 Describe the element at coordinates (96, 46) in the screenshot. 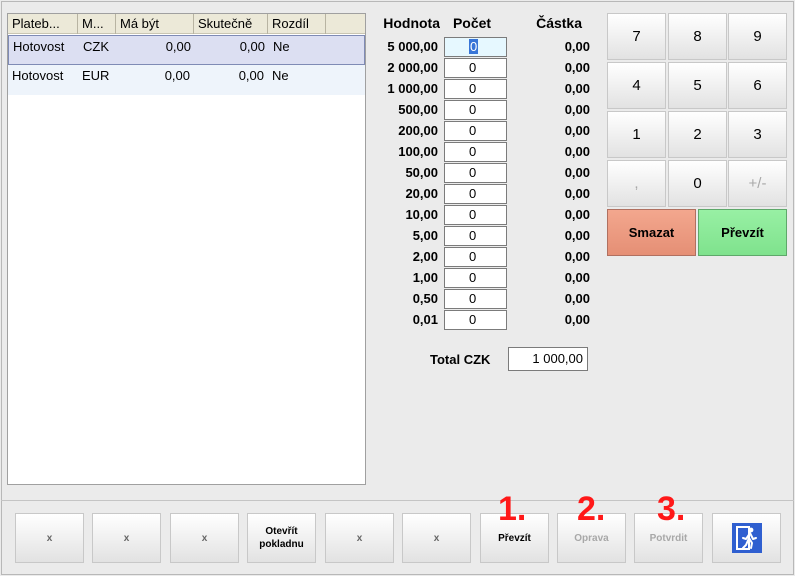

I see `cell-currency: CZK` at that location.